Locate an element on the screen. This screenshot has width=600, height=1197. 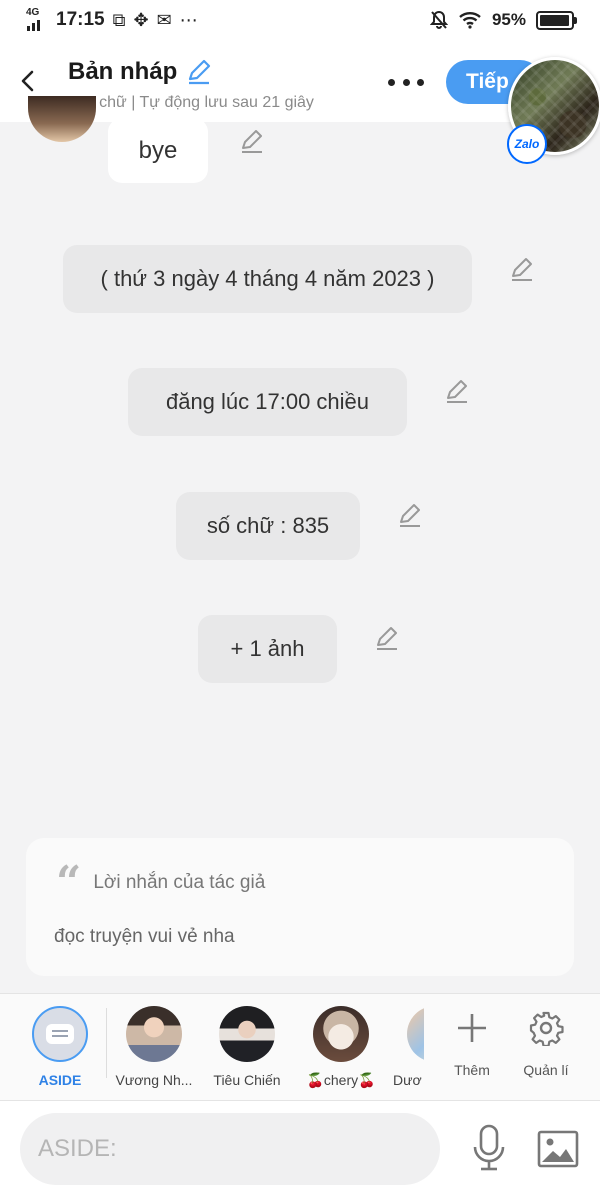
add-character-button: Thêm is located at coordinates (472, 1048).